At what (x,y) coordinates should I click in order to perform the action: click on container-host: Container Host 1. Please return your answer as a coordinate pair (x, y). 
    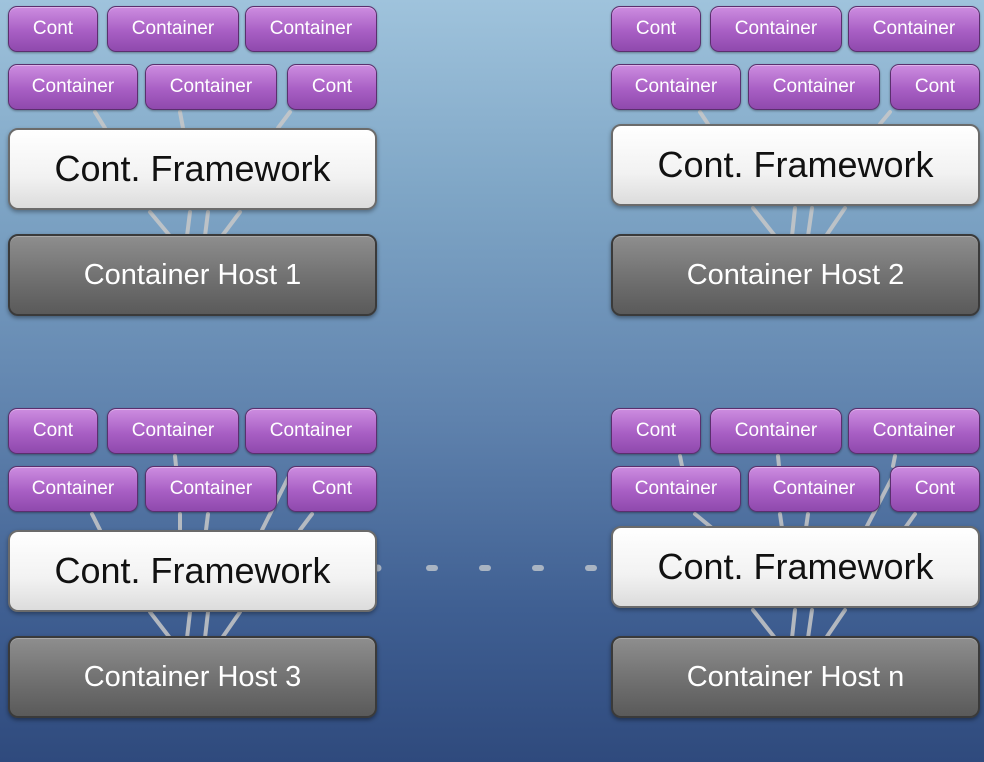
    Looking at the image, I should click on (192, 275).